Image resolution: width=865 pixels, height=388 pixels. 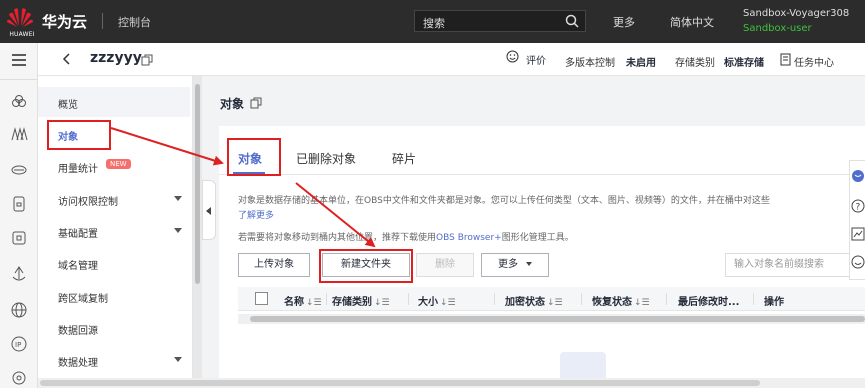 I want to click on divider, so click(x=102, y=21).